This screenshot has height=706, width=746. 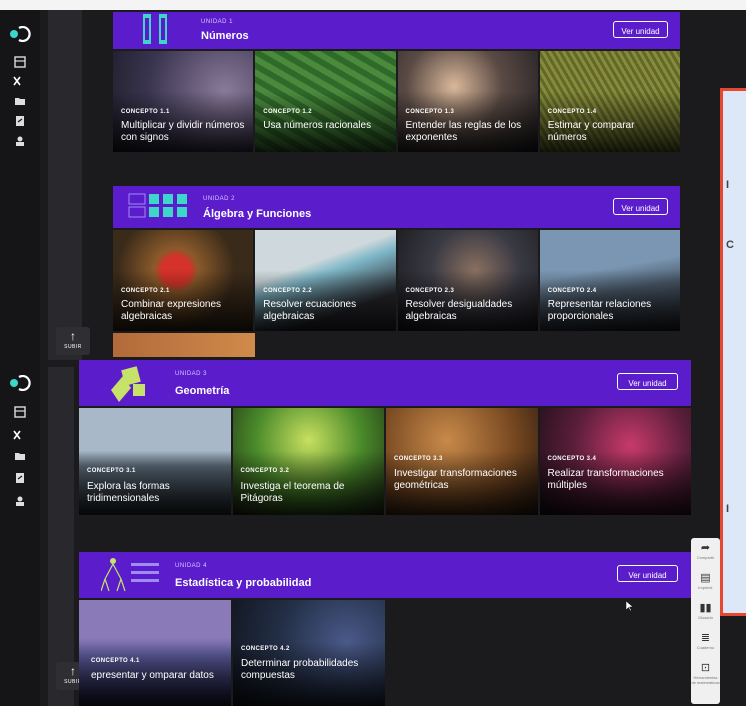 What do you see at coordinates (310, 310) in the screenshot?
I see `concept-title: Resolver ecuaciones algebraicas` at bounding box center [310, 310].